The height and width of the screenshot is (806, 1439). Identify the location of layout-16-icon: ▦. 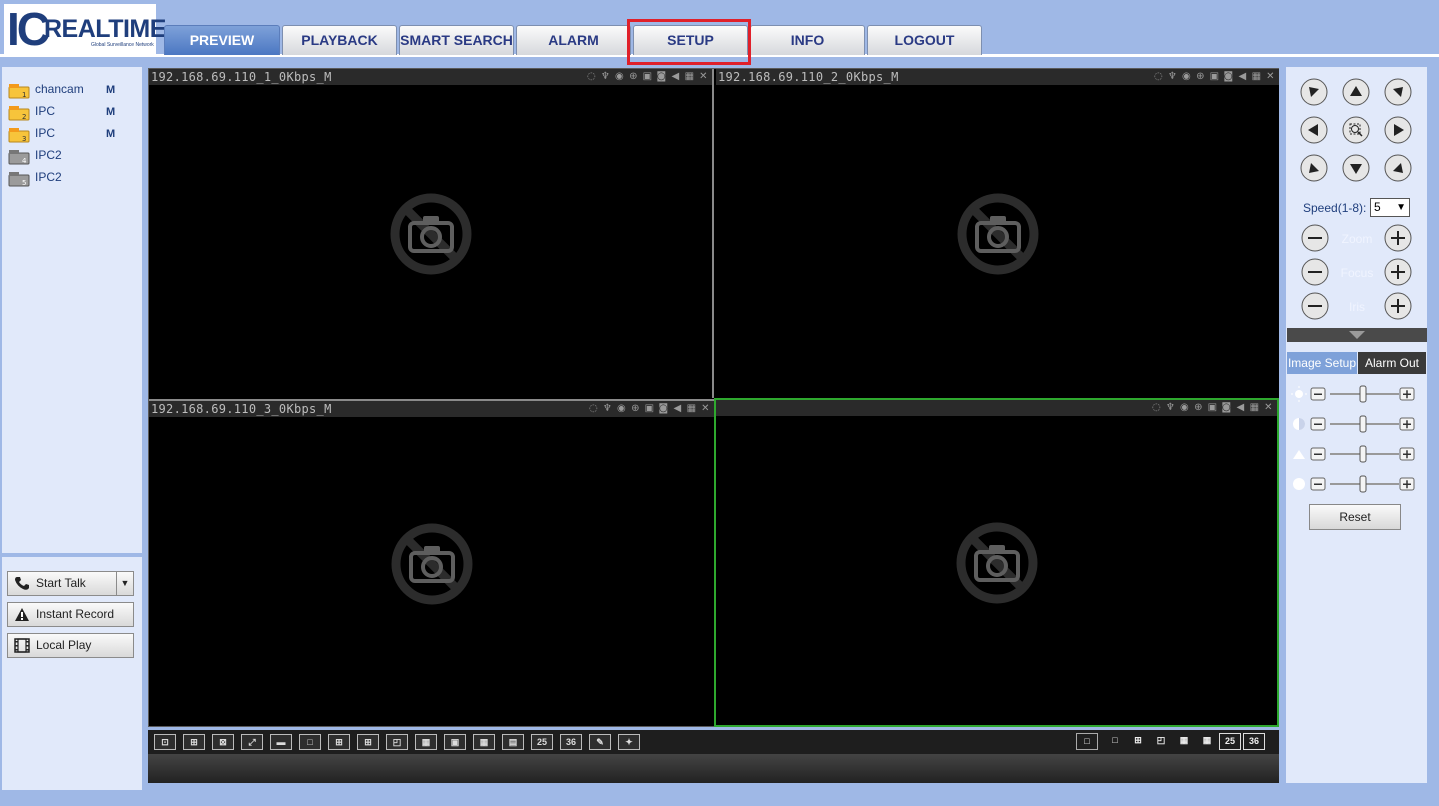
(484, 742).